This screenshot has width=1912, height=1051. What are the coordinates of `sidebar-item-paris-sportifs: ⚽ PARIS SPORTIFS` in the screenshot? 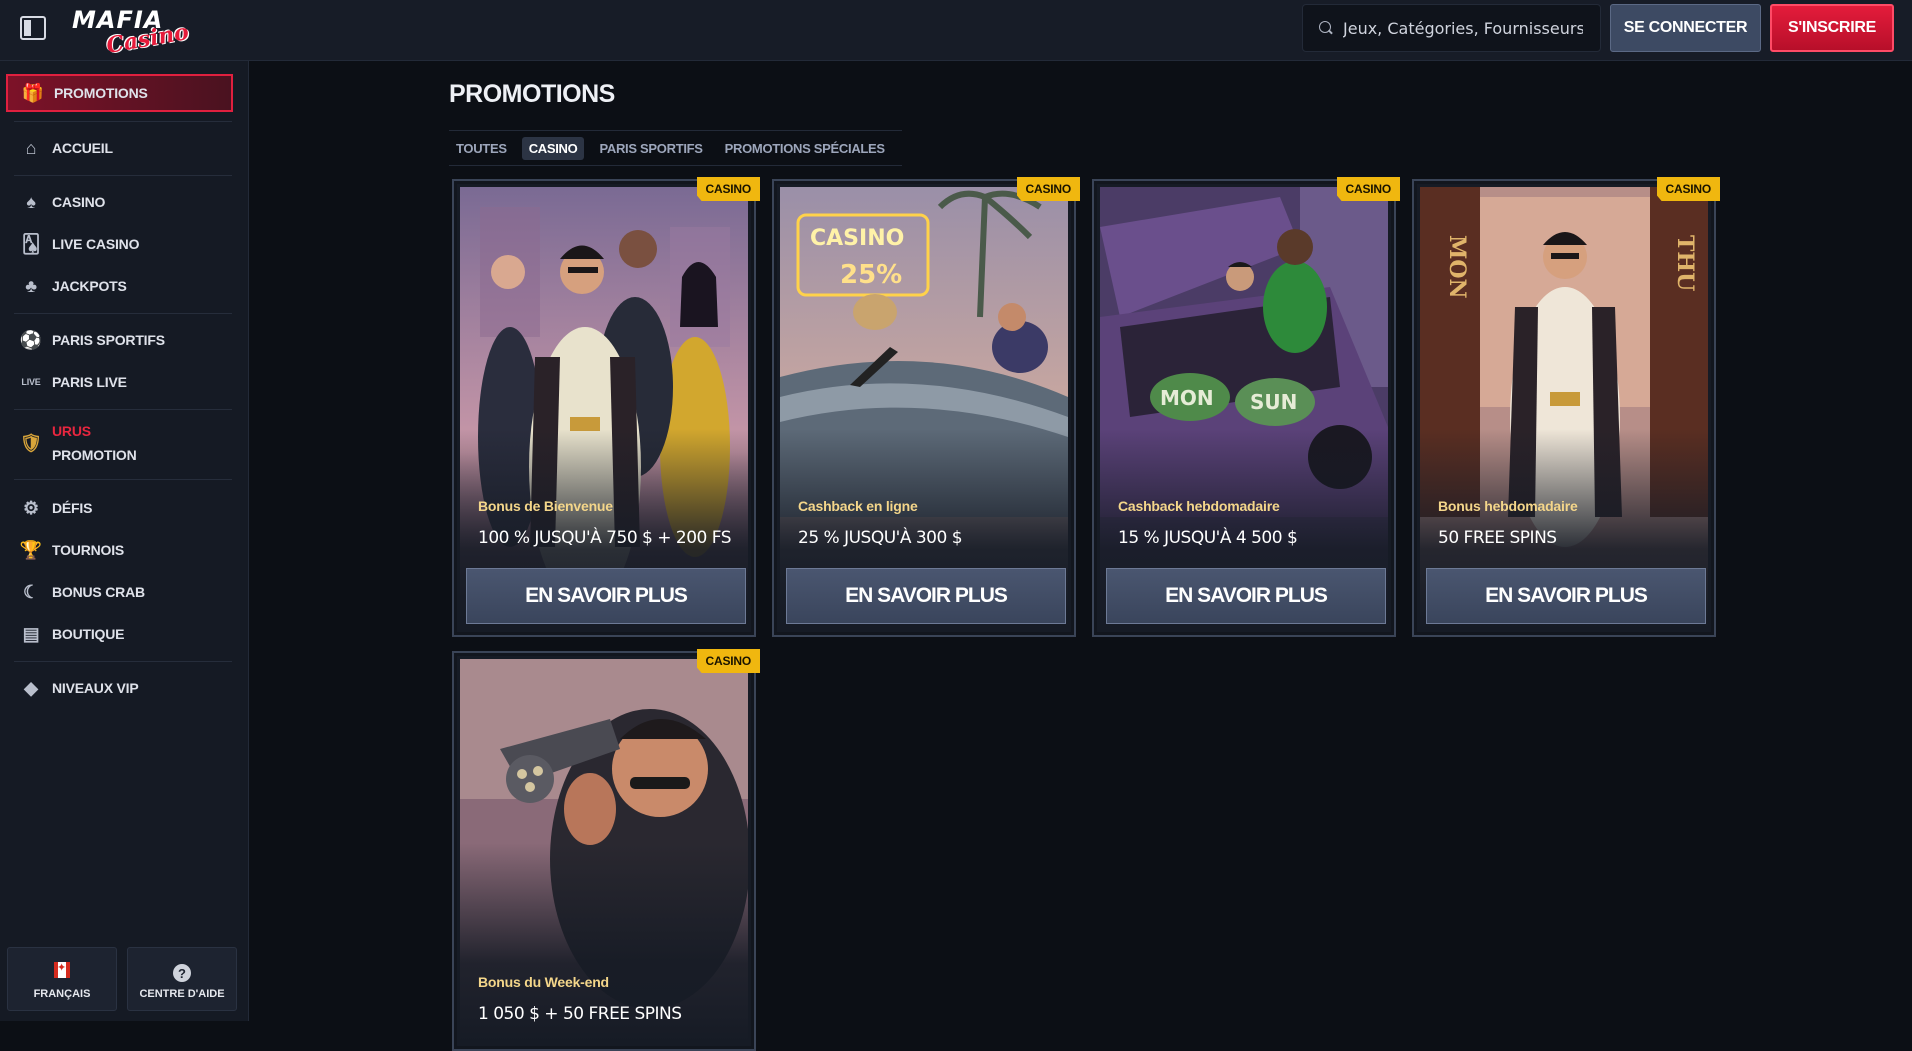 It's located at (119, 340).